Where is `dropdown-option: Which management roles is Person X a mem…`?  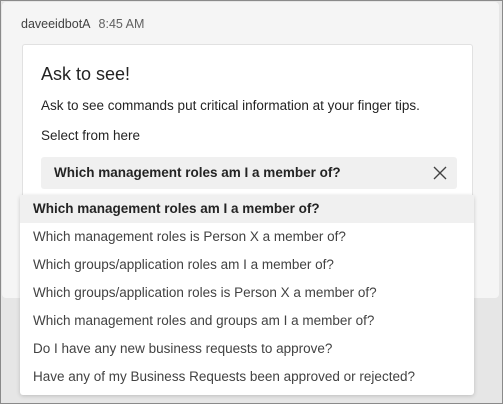
dropdown-option: Which management roles is Person X a mem… is located at coordinates (247, 237).